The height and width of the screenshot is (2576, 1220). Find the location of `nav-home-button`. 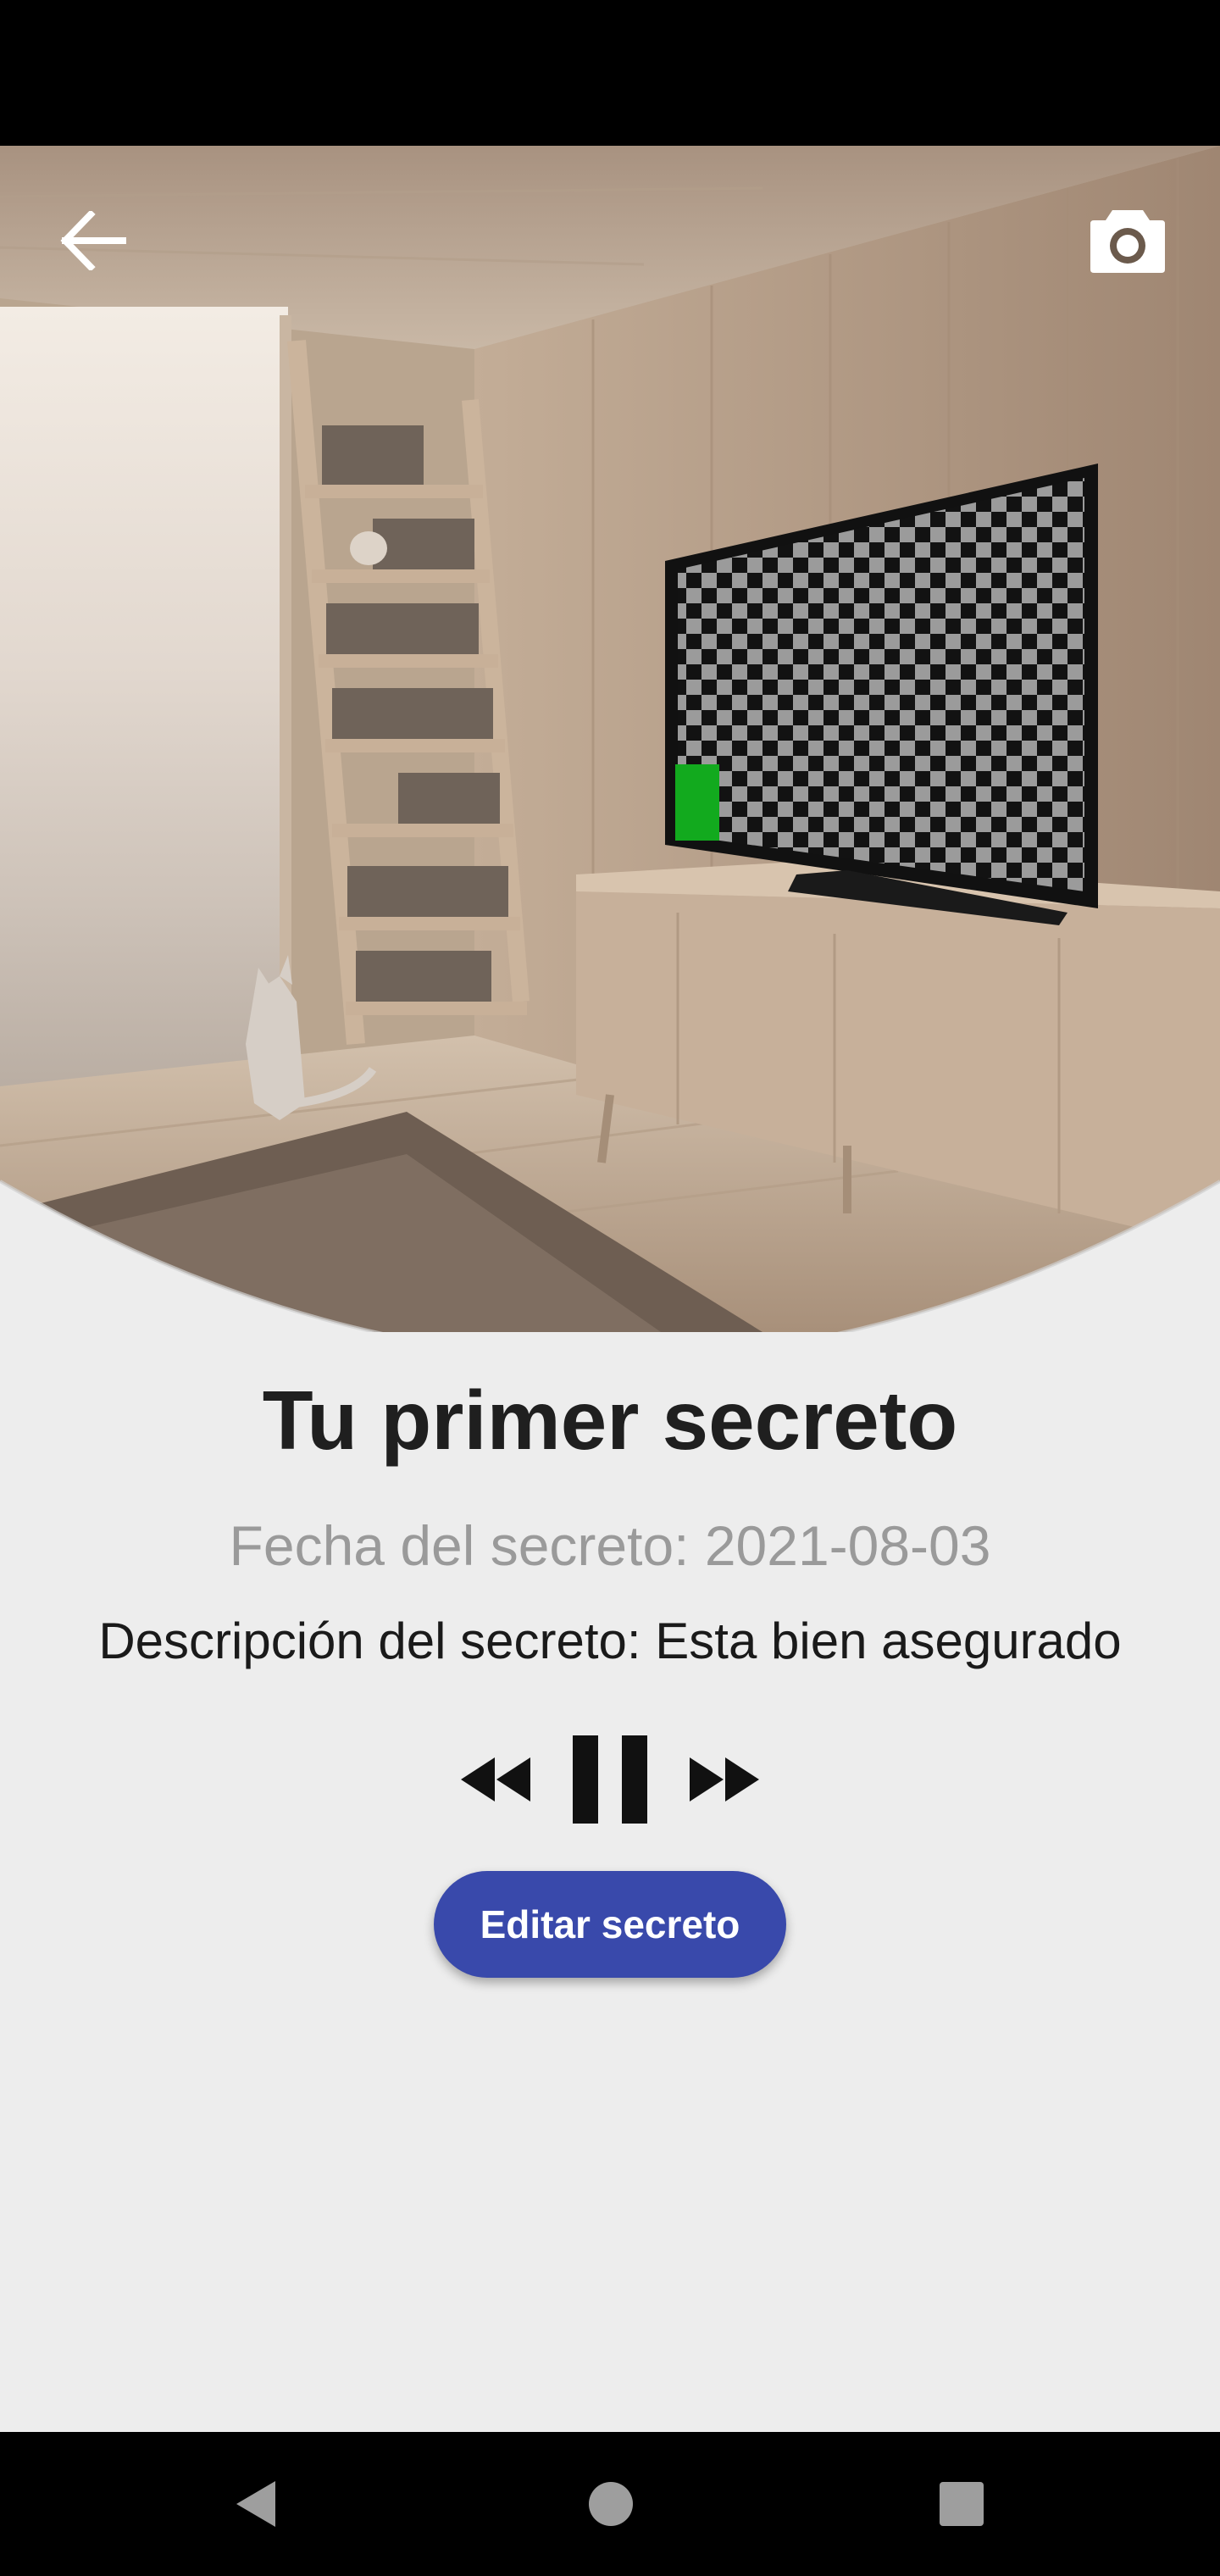

nav-home-button is located at coordinates (611, 2504).